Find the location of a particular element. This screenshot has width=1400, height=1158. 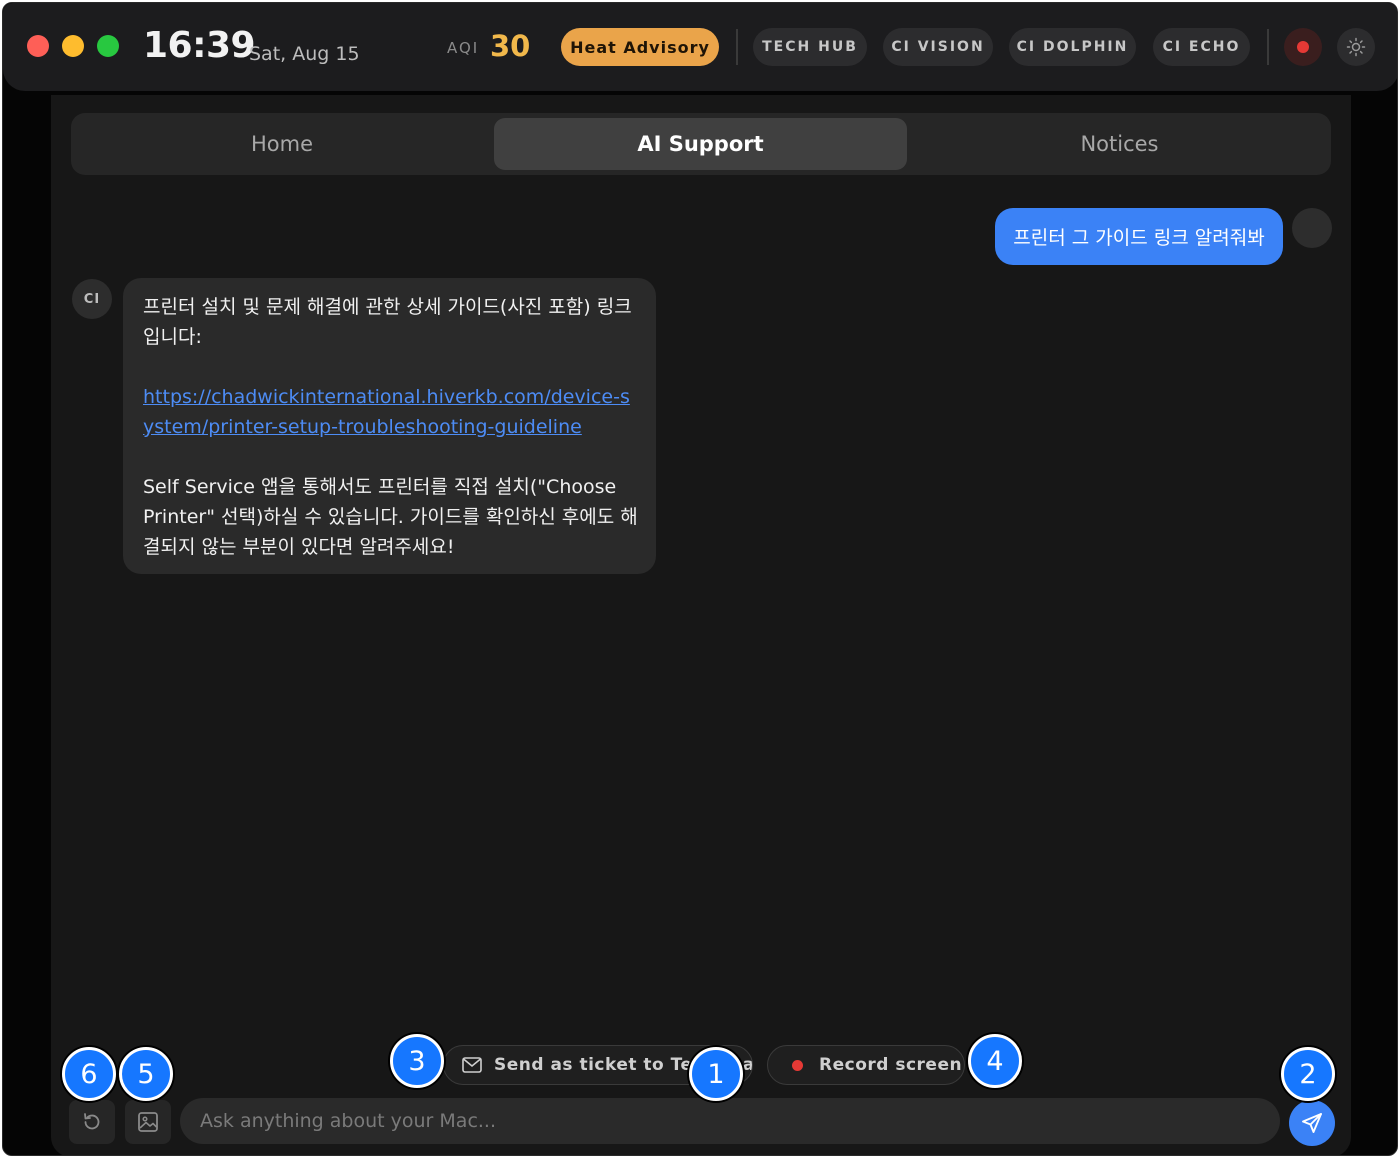

assistant-intro-text: 프린터 설치 및 문제 해결에 관한 상세 가이드(사진 포함) 링크입니다: is located at coordinates (387, 322).